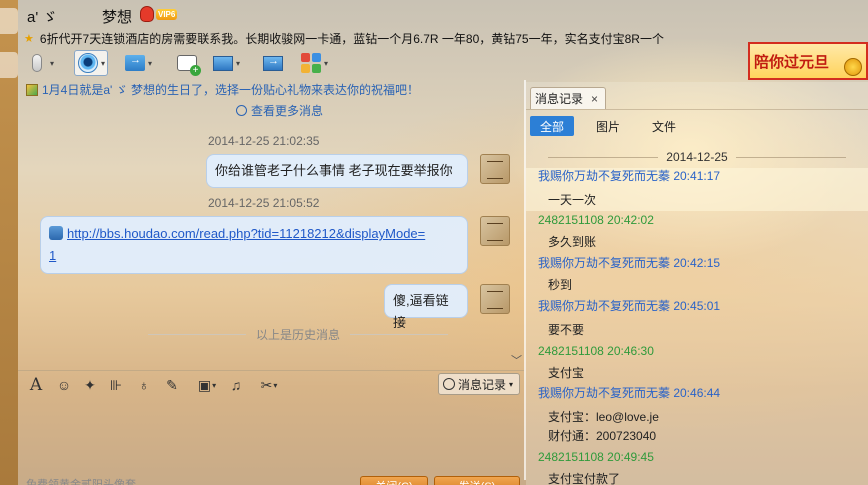 The width and height of the screenshot is (868, 485). Describe the element at coordinates (697, 233) in the screenshot. I see `history-record: 2482151108 20:42:02 多久到账` at that location.